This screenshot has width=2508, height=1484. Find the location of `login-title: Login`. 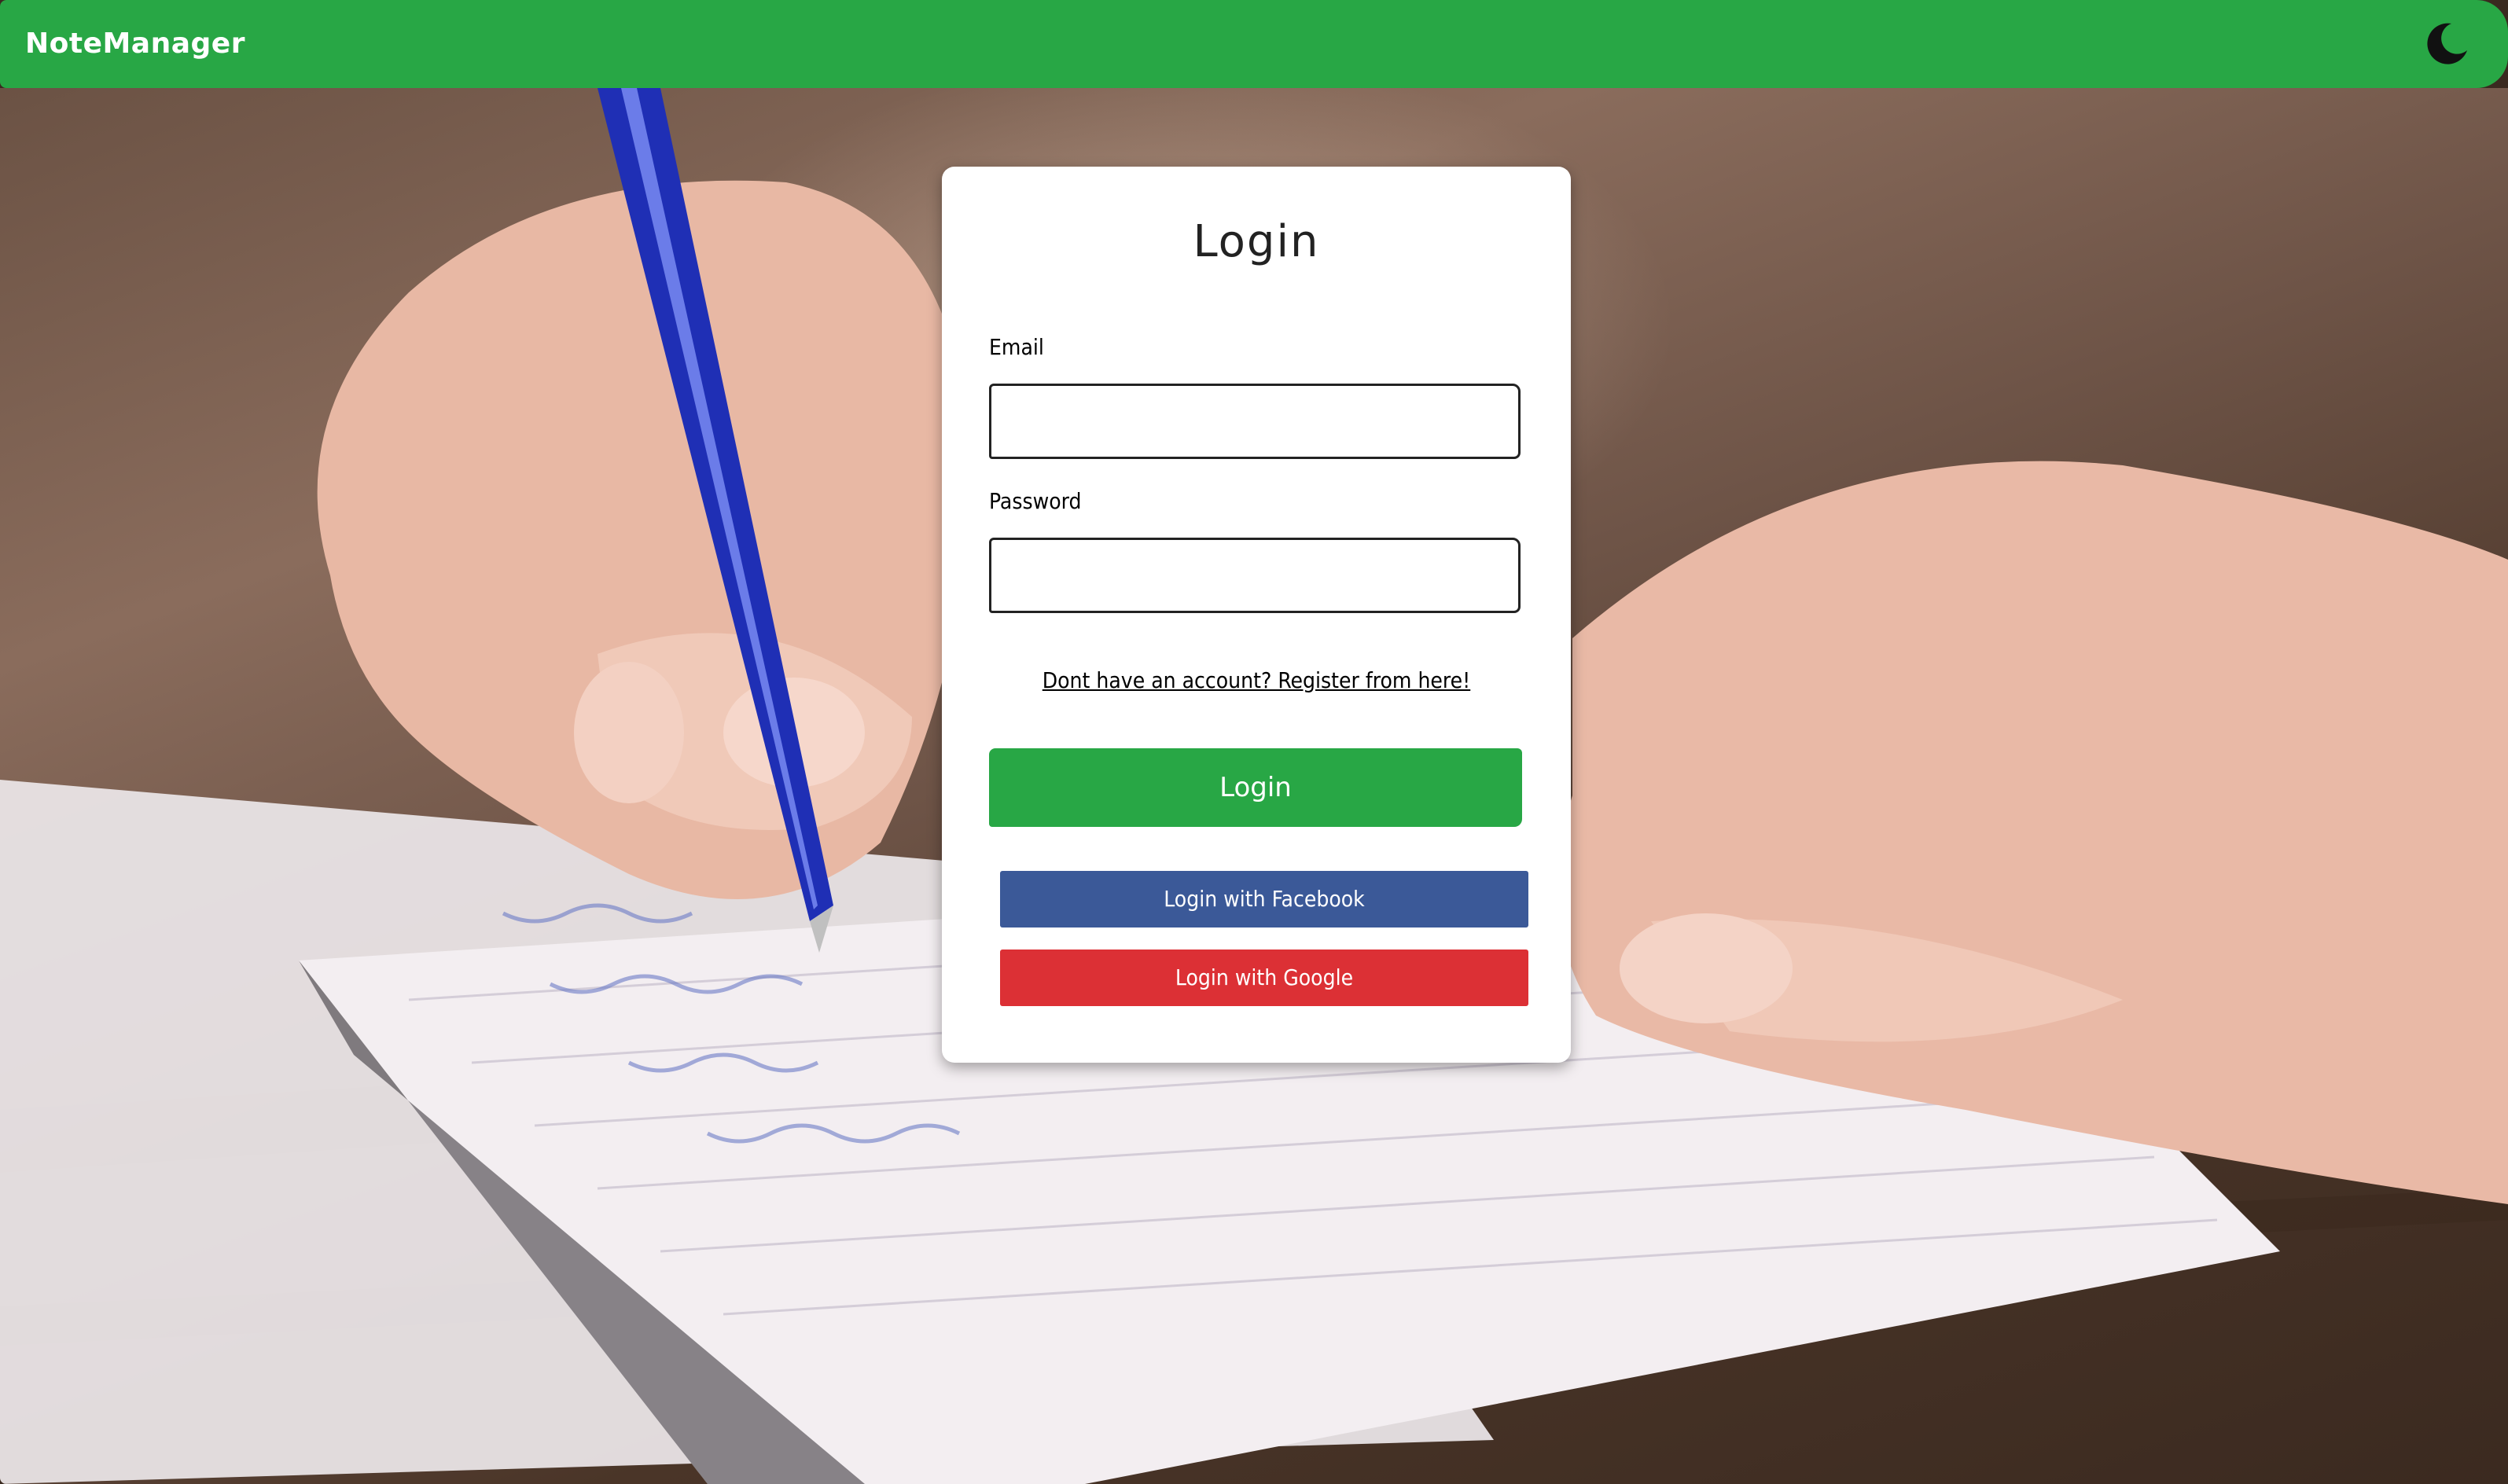

login-title: Login is located at coordinates (1256, 241).